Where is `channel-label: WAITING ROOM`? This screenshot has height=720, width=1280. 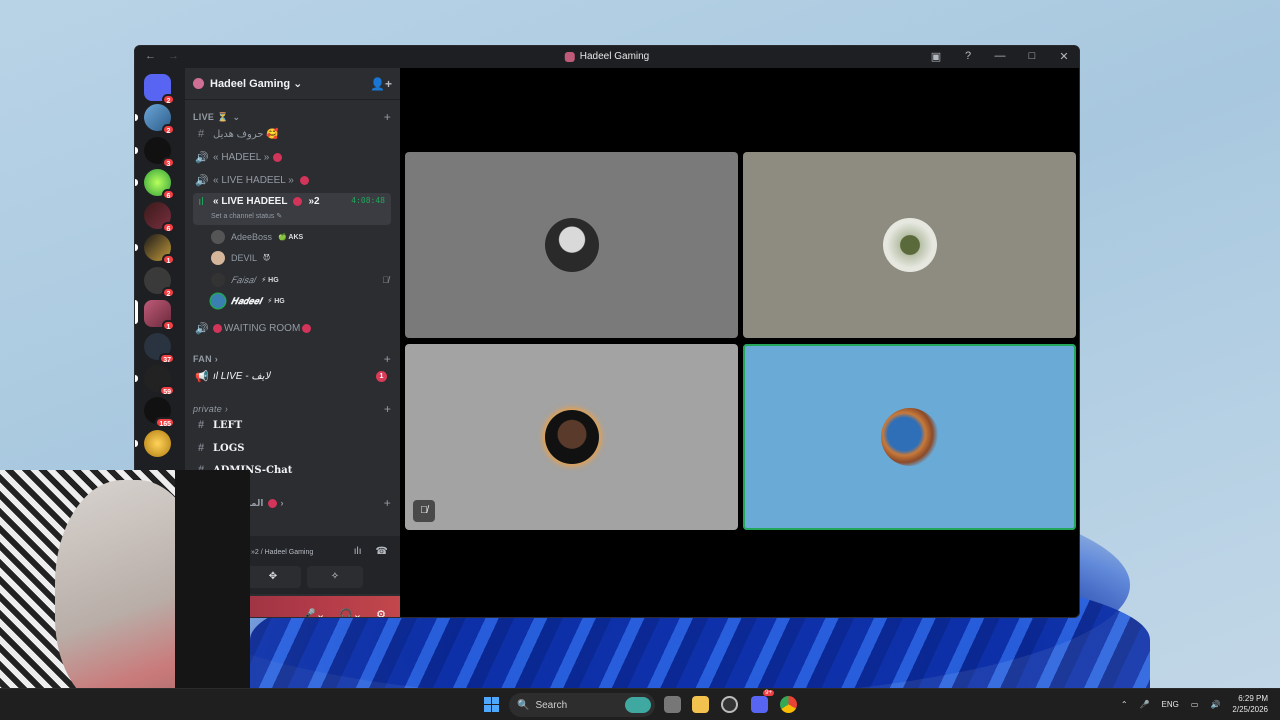 channel-label: WAITING ROOM is located at coordinates (262, 328).